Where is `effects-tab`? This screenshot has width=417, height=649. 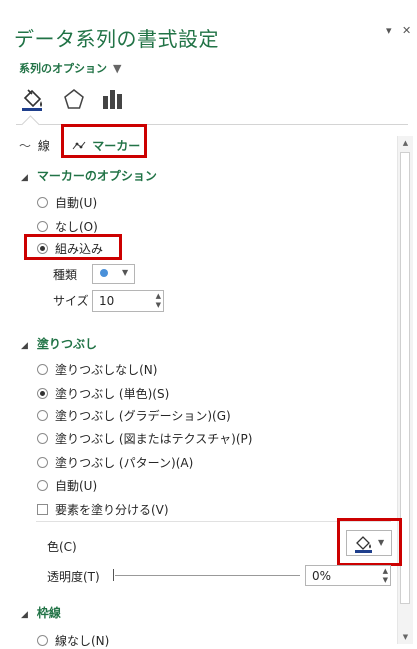
effects-tab is located at coordinates (74, 99).